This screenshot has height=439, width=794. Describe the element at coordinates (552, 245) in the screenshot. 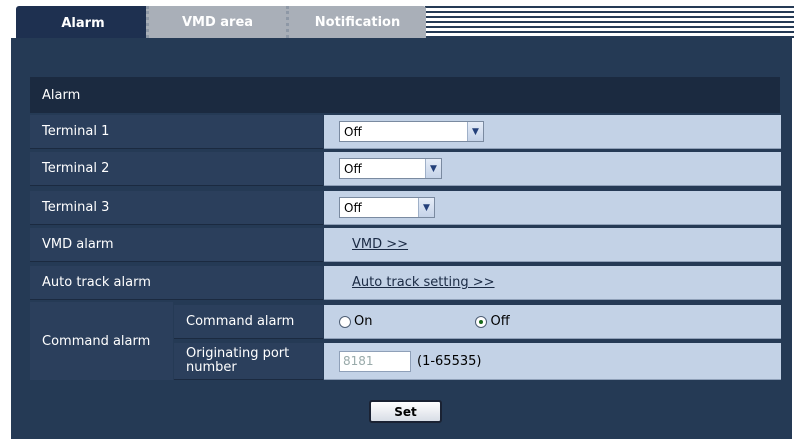

I see `vmd-alarm-value-cell: VMD >>` at that location.